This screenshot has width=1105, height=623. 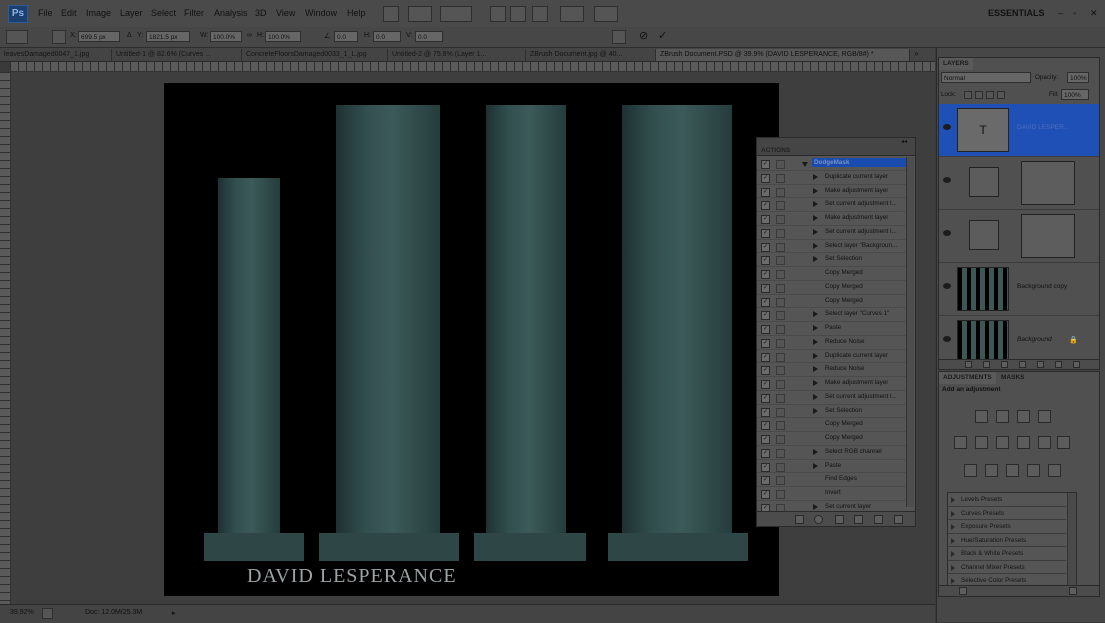 I want to click on tab-document: leavesDamaged0047_1.jpg, so click(x=56, y=55).